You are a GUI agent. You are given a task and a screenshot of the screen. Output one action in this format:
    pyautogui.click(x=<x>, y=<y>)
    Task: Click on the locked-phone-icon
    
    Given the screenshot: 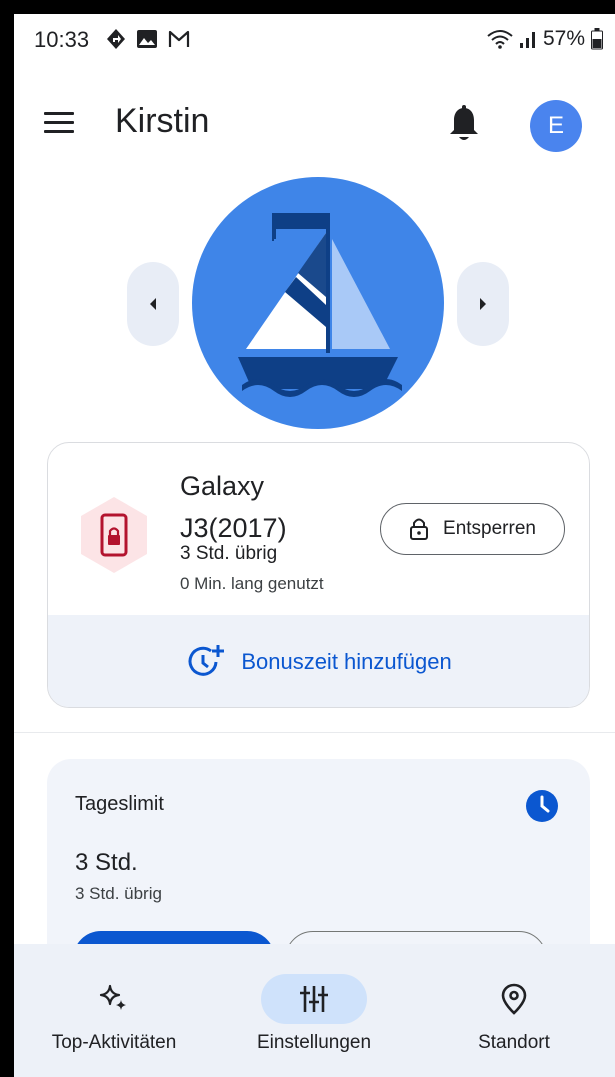 What is the action you would take?
    pyautogui.click(x=114, y=535)
    